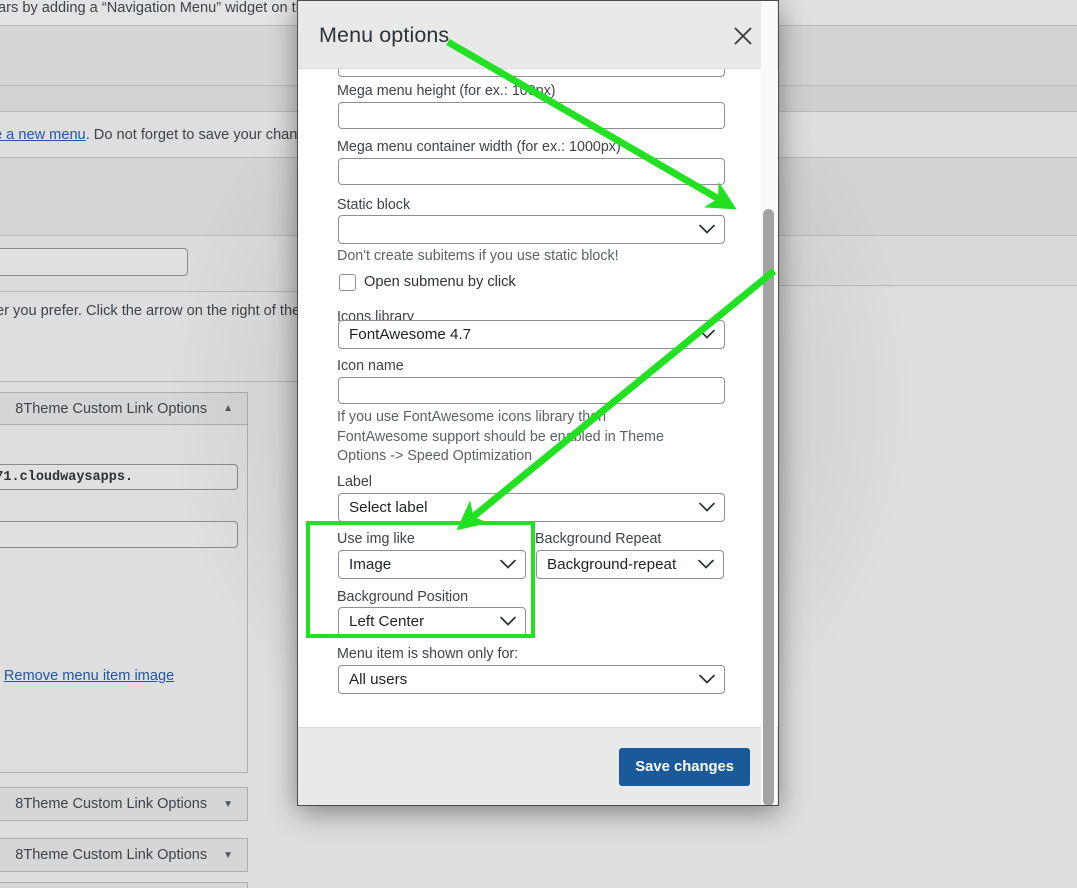 Image resolution: width=1077 pixels, height=888 pixels. Describe the element at coordinates (531, 229) in the screenshot. I see `static-block-select` at that location.